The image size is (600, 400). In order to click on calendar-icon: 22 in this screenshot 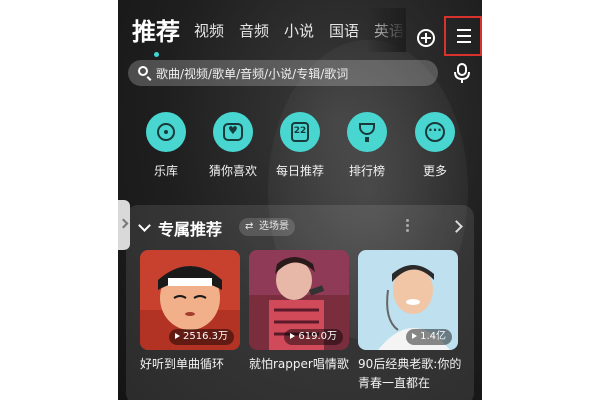, I will do `click(300, 132)`.